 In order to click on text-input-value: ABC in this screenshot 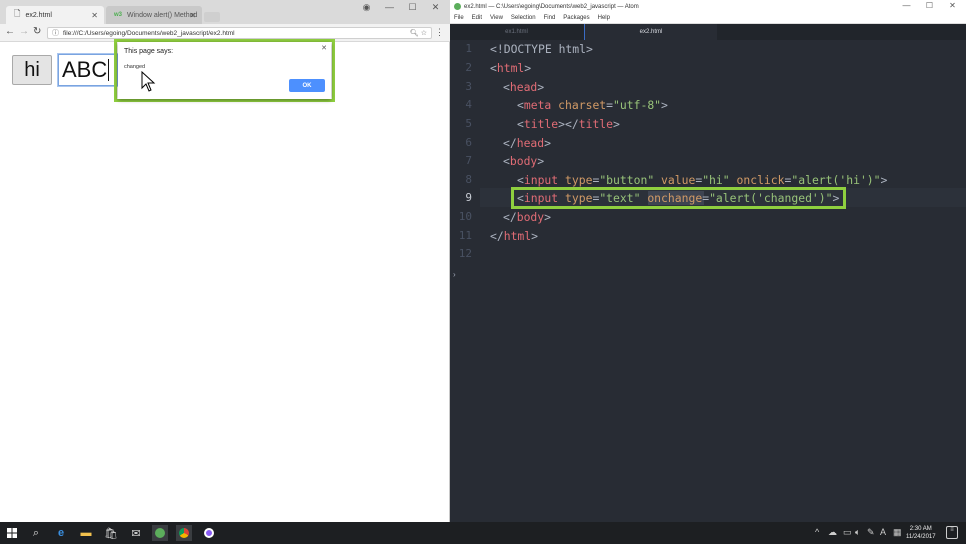, I will do `click(85, 69)`.